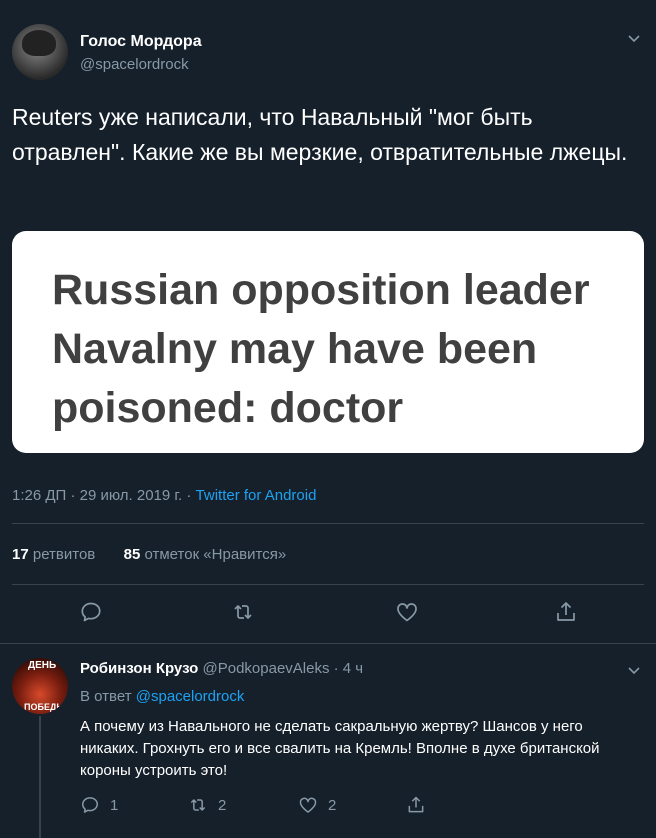 This screenshot has height=838, width=656. I want to click on like-count: 2, so click(332, 805).